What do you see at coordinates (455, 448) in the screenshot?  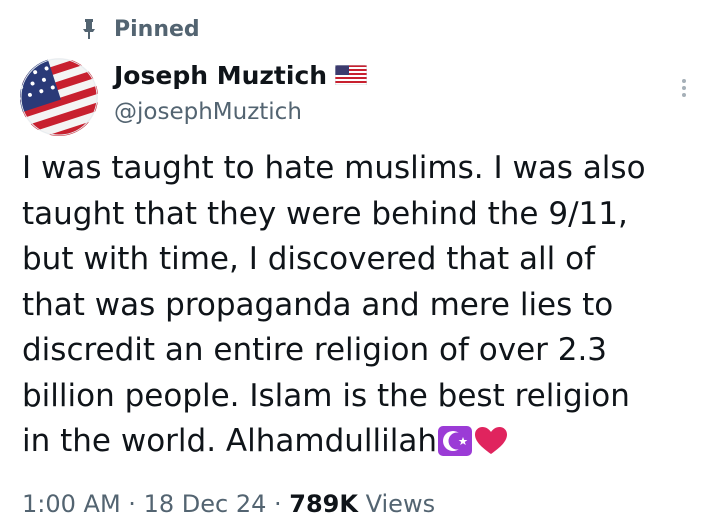 I see `star-and-crescent-icon` at bounding box center [455, 448].